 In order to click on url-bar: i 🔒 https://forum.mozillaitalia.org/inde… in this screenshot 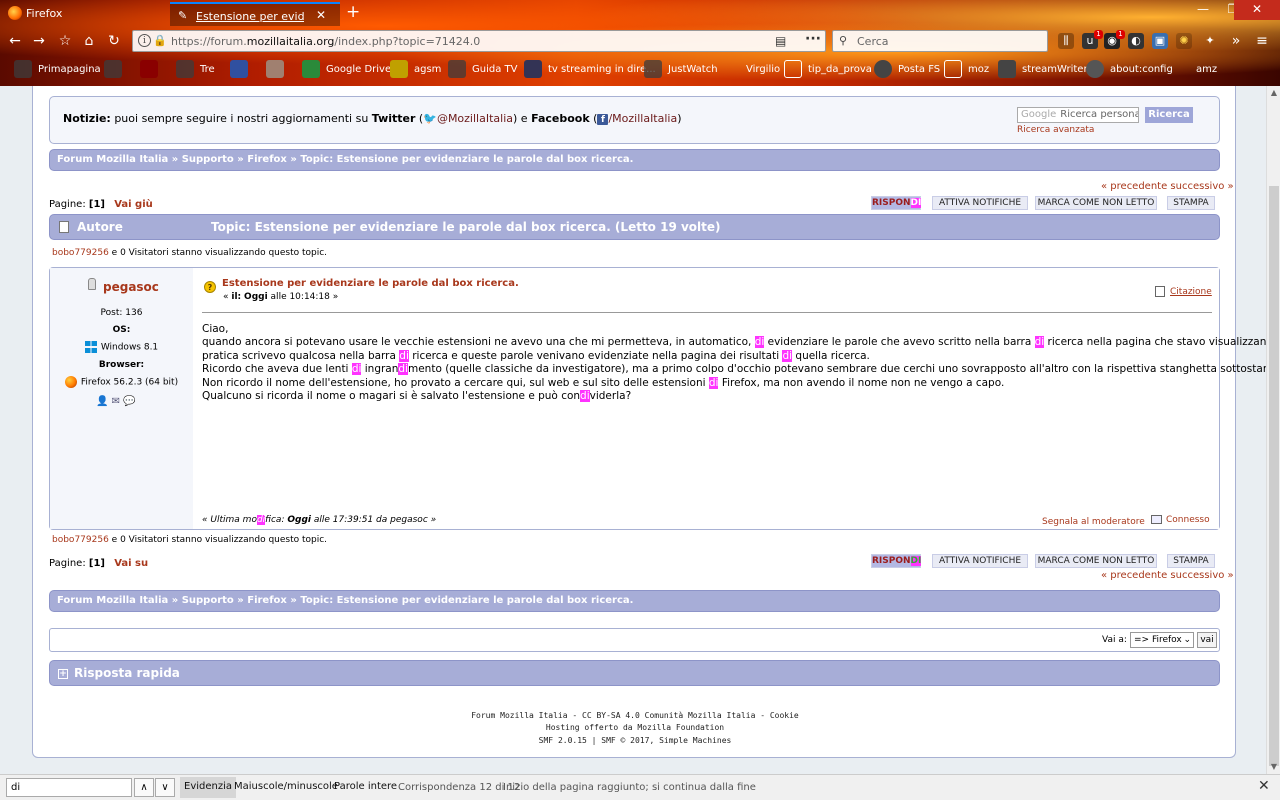, I will do `click(479, 41)`.